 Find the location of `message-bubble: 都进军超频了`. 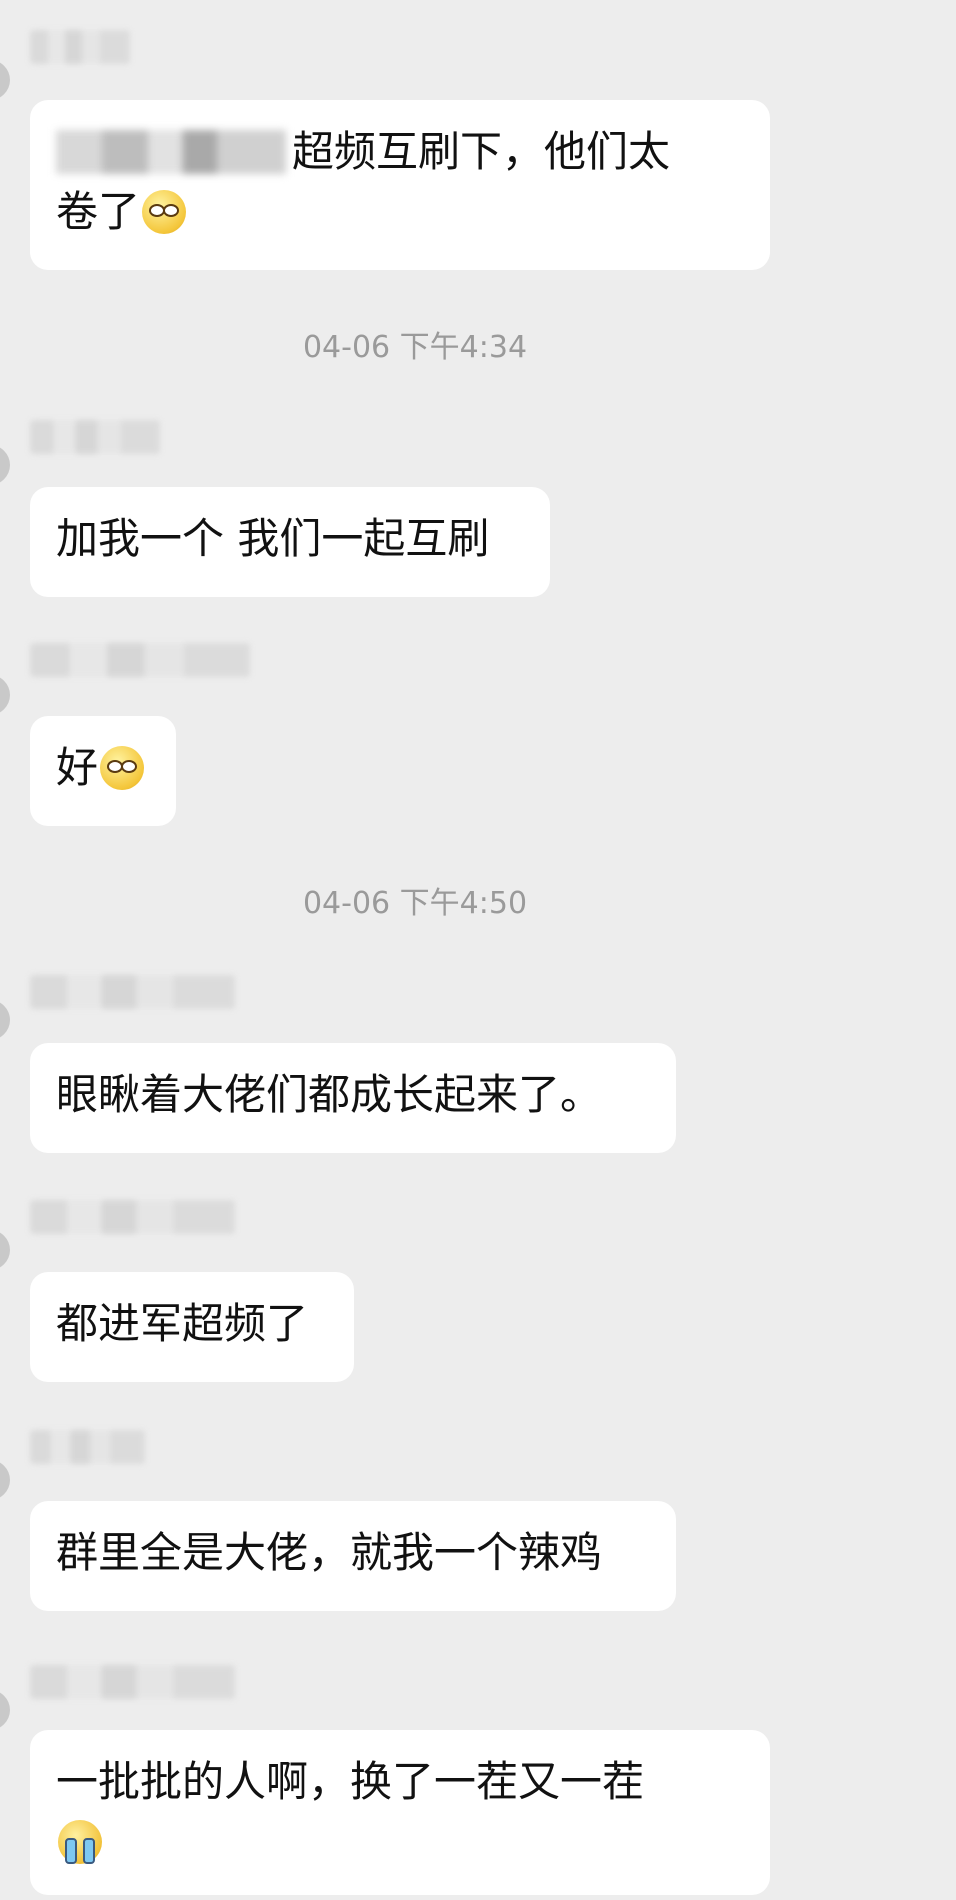

message-bubble: 都进军超频了 is located at coordinates (192, 1327).